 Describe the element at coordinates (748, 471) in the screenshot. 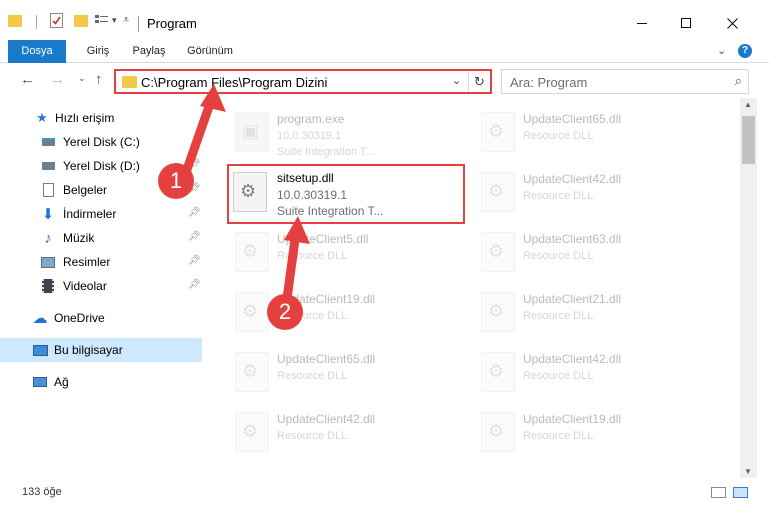

I see `scroll-down-icon: ▼` at that location.